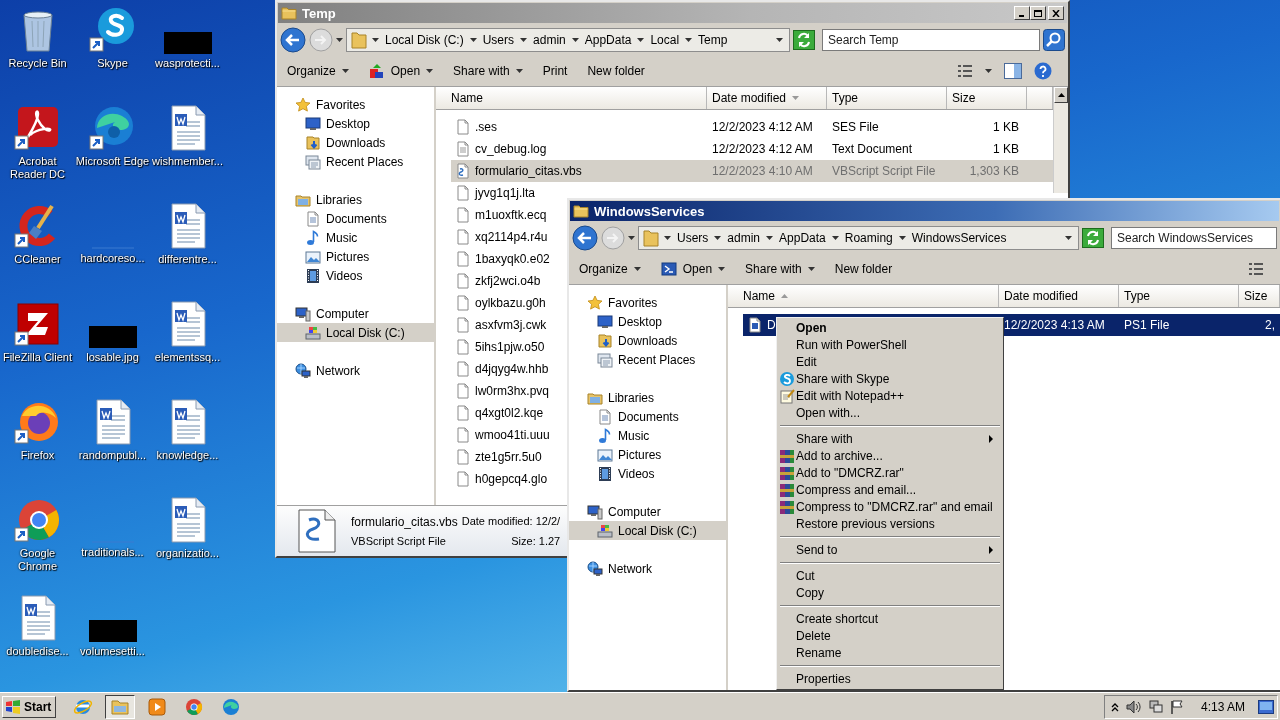 The image size is (1280, 720). Describe the element at coordinates (29, 706) in the screenshot. I see `start-button: Start` at that location.